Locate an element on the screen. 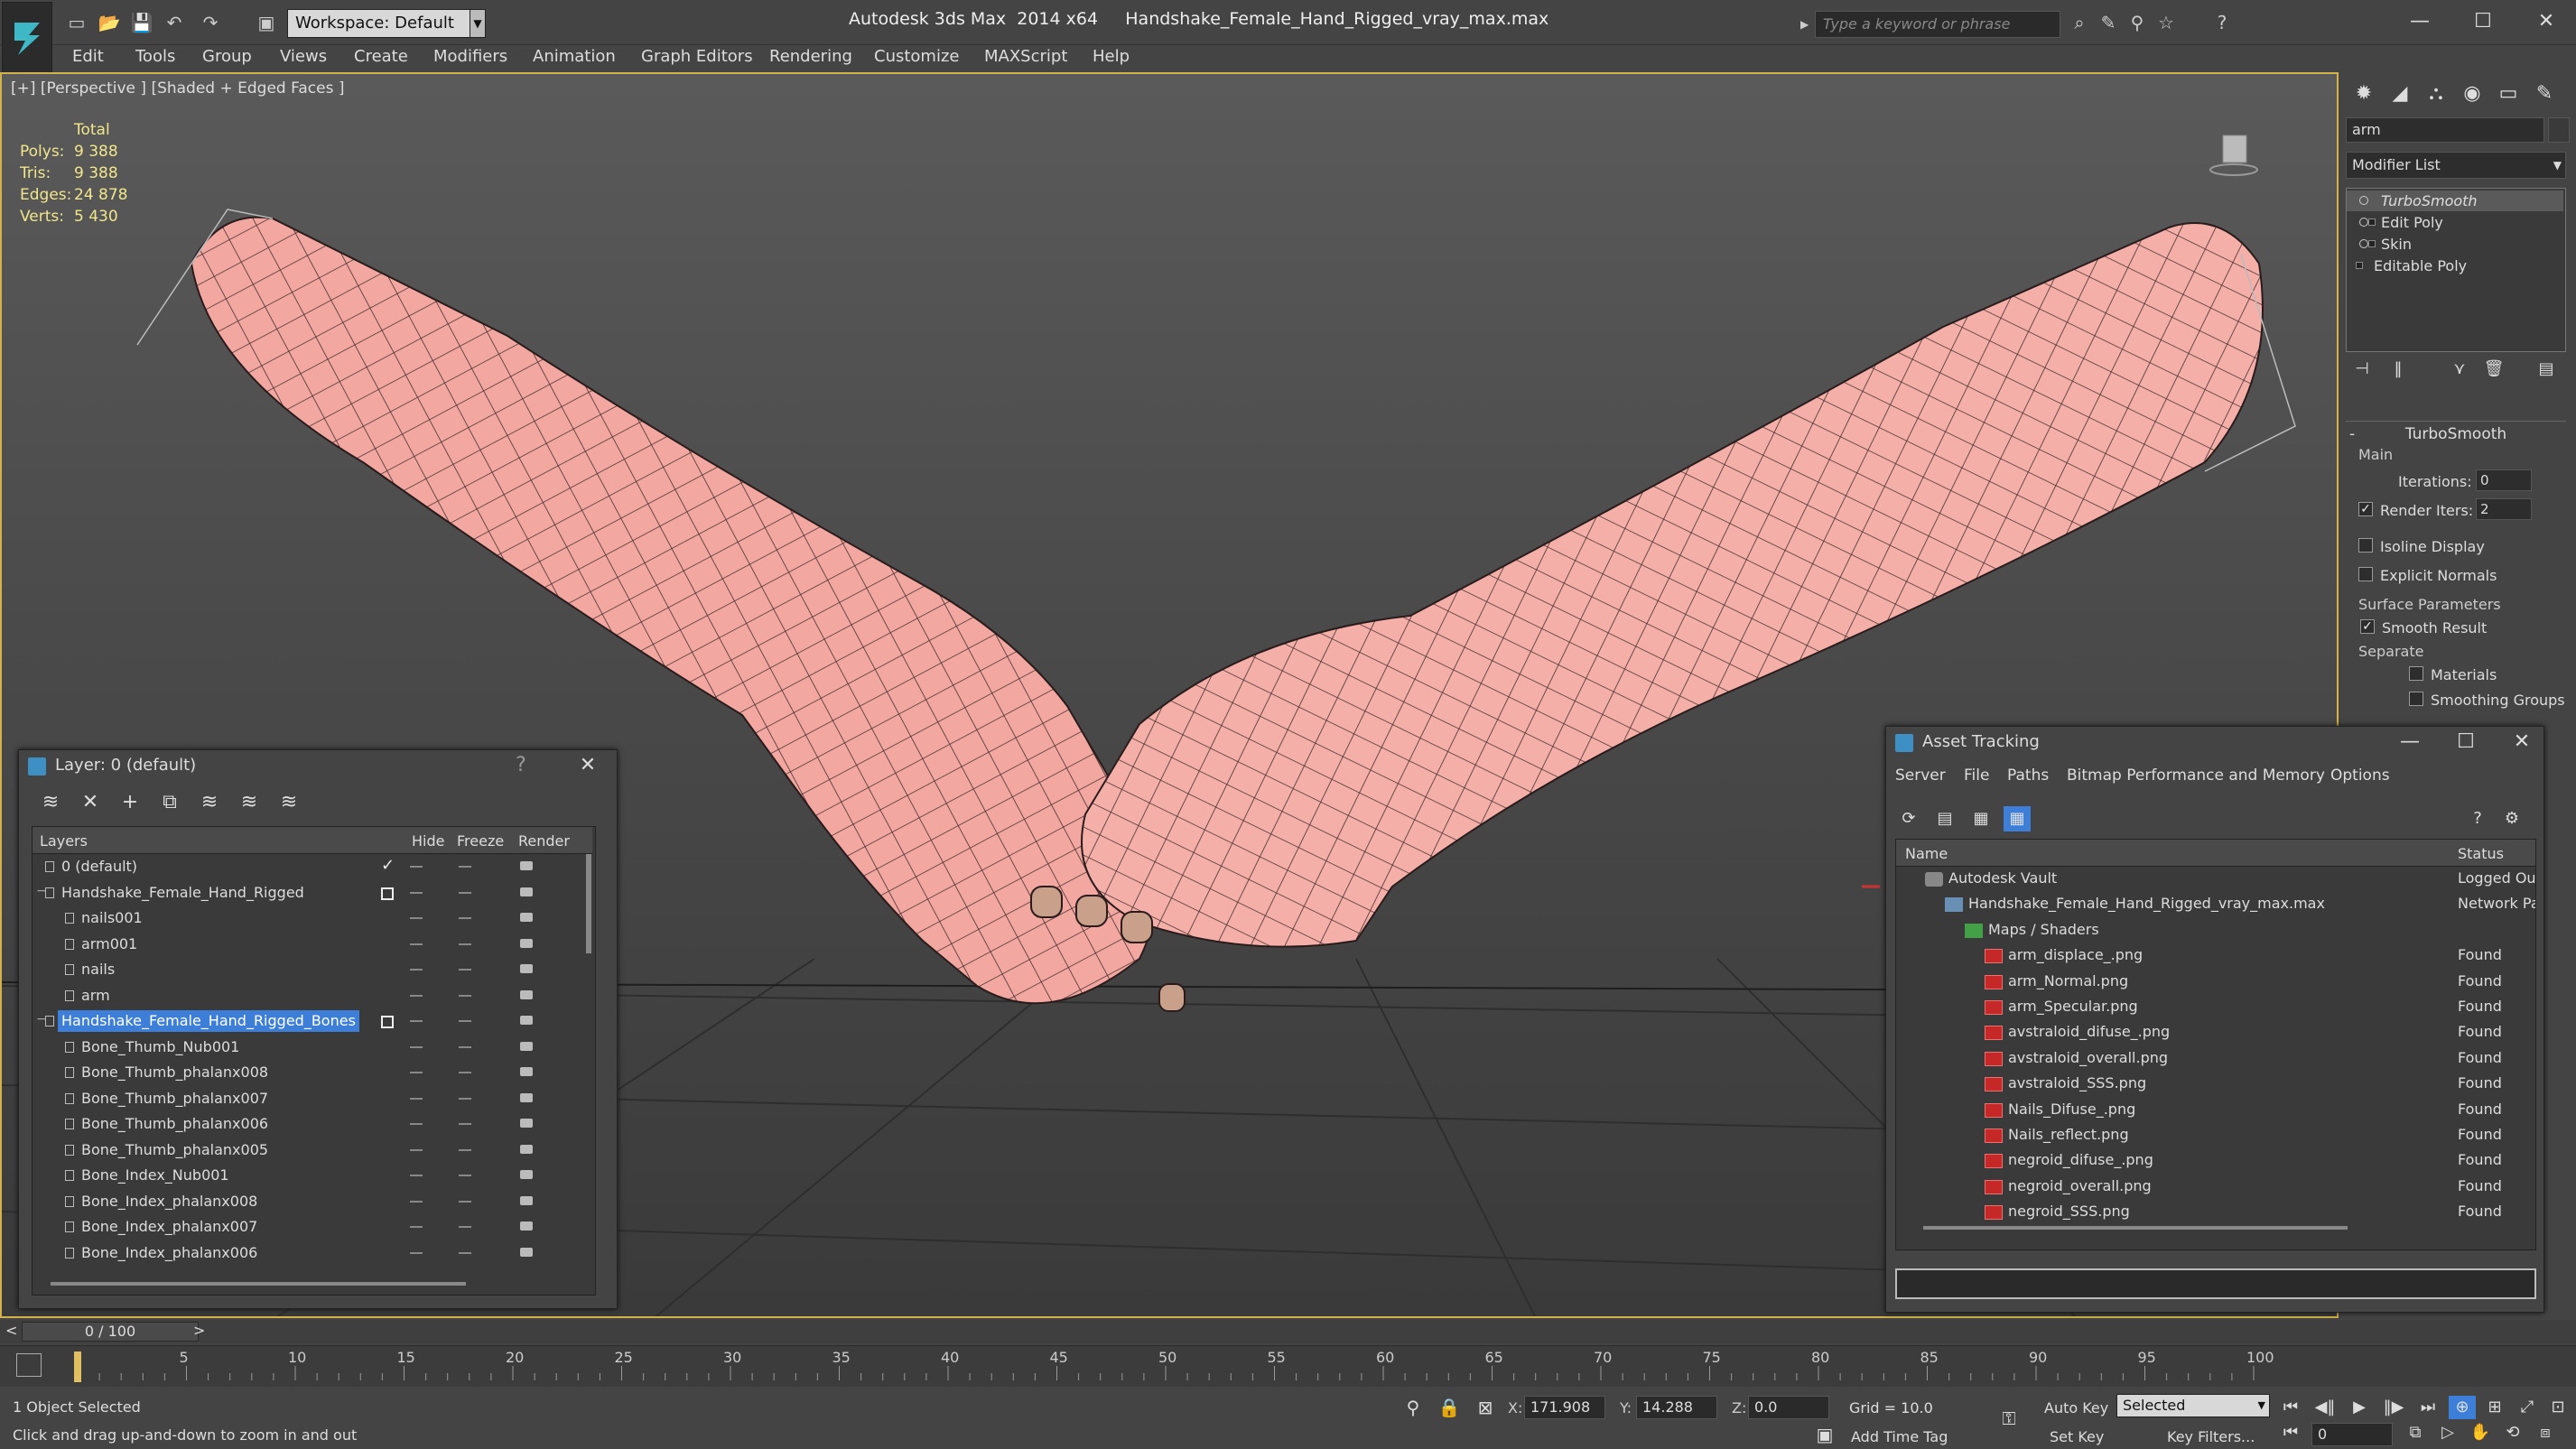  asset-path-input is located at coordinates (2215, 1283).